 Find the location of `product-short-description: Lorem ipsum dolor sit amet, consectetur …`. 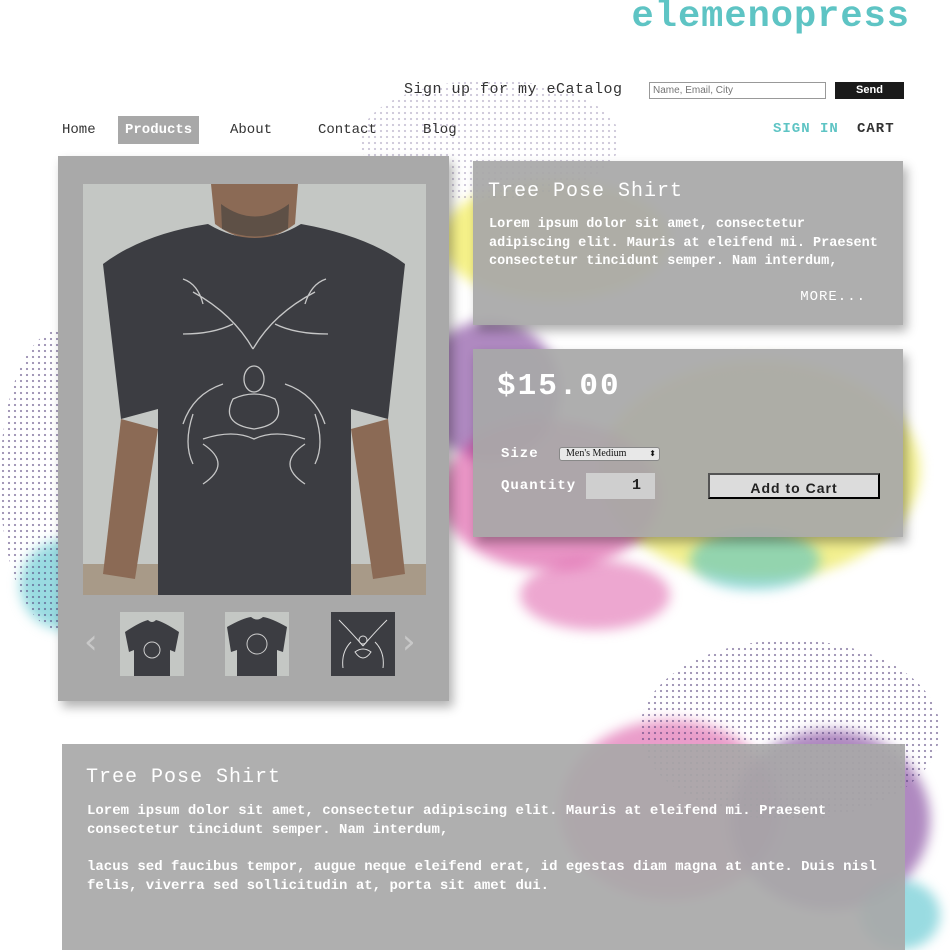

product-short-description: Lorem ipsum dolor sit amet, consectetur … is located at coordinates (683, 243).